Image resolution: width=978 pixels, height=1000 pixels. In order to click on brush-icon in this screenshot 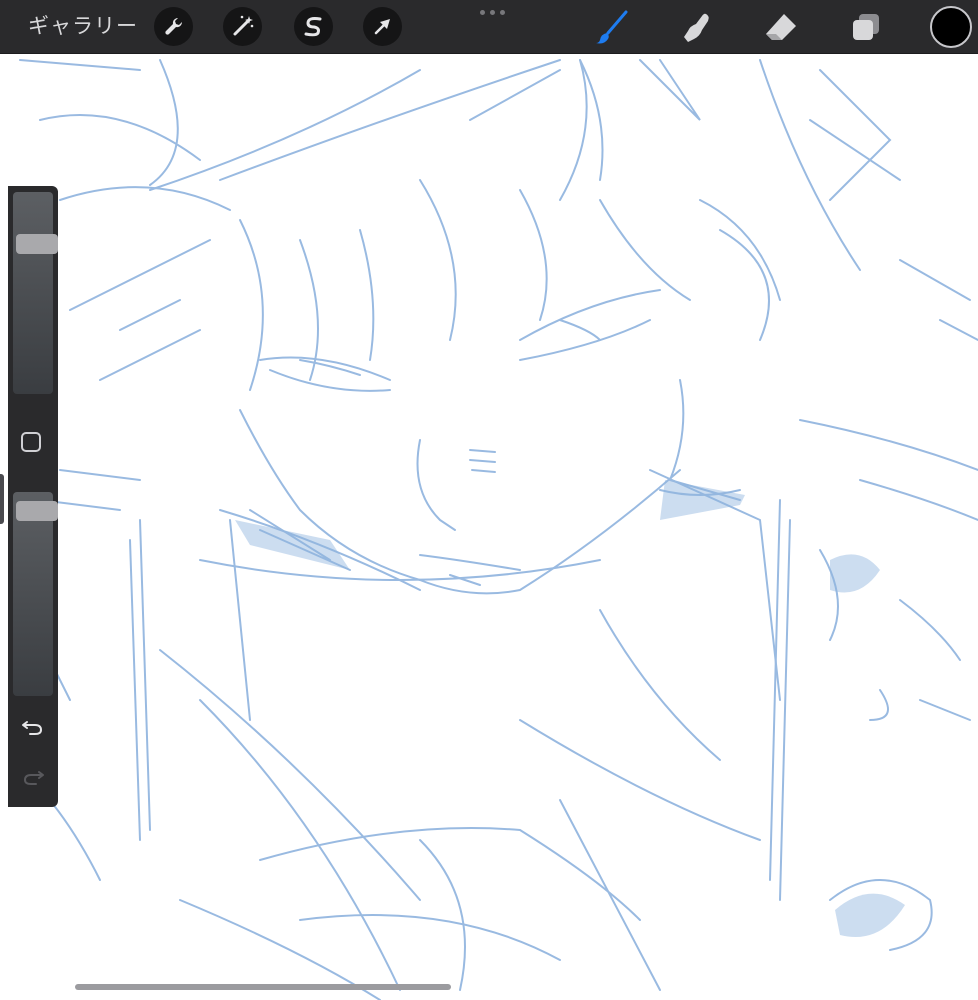, I will do `click(612, 27)`.